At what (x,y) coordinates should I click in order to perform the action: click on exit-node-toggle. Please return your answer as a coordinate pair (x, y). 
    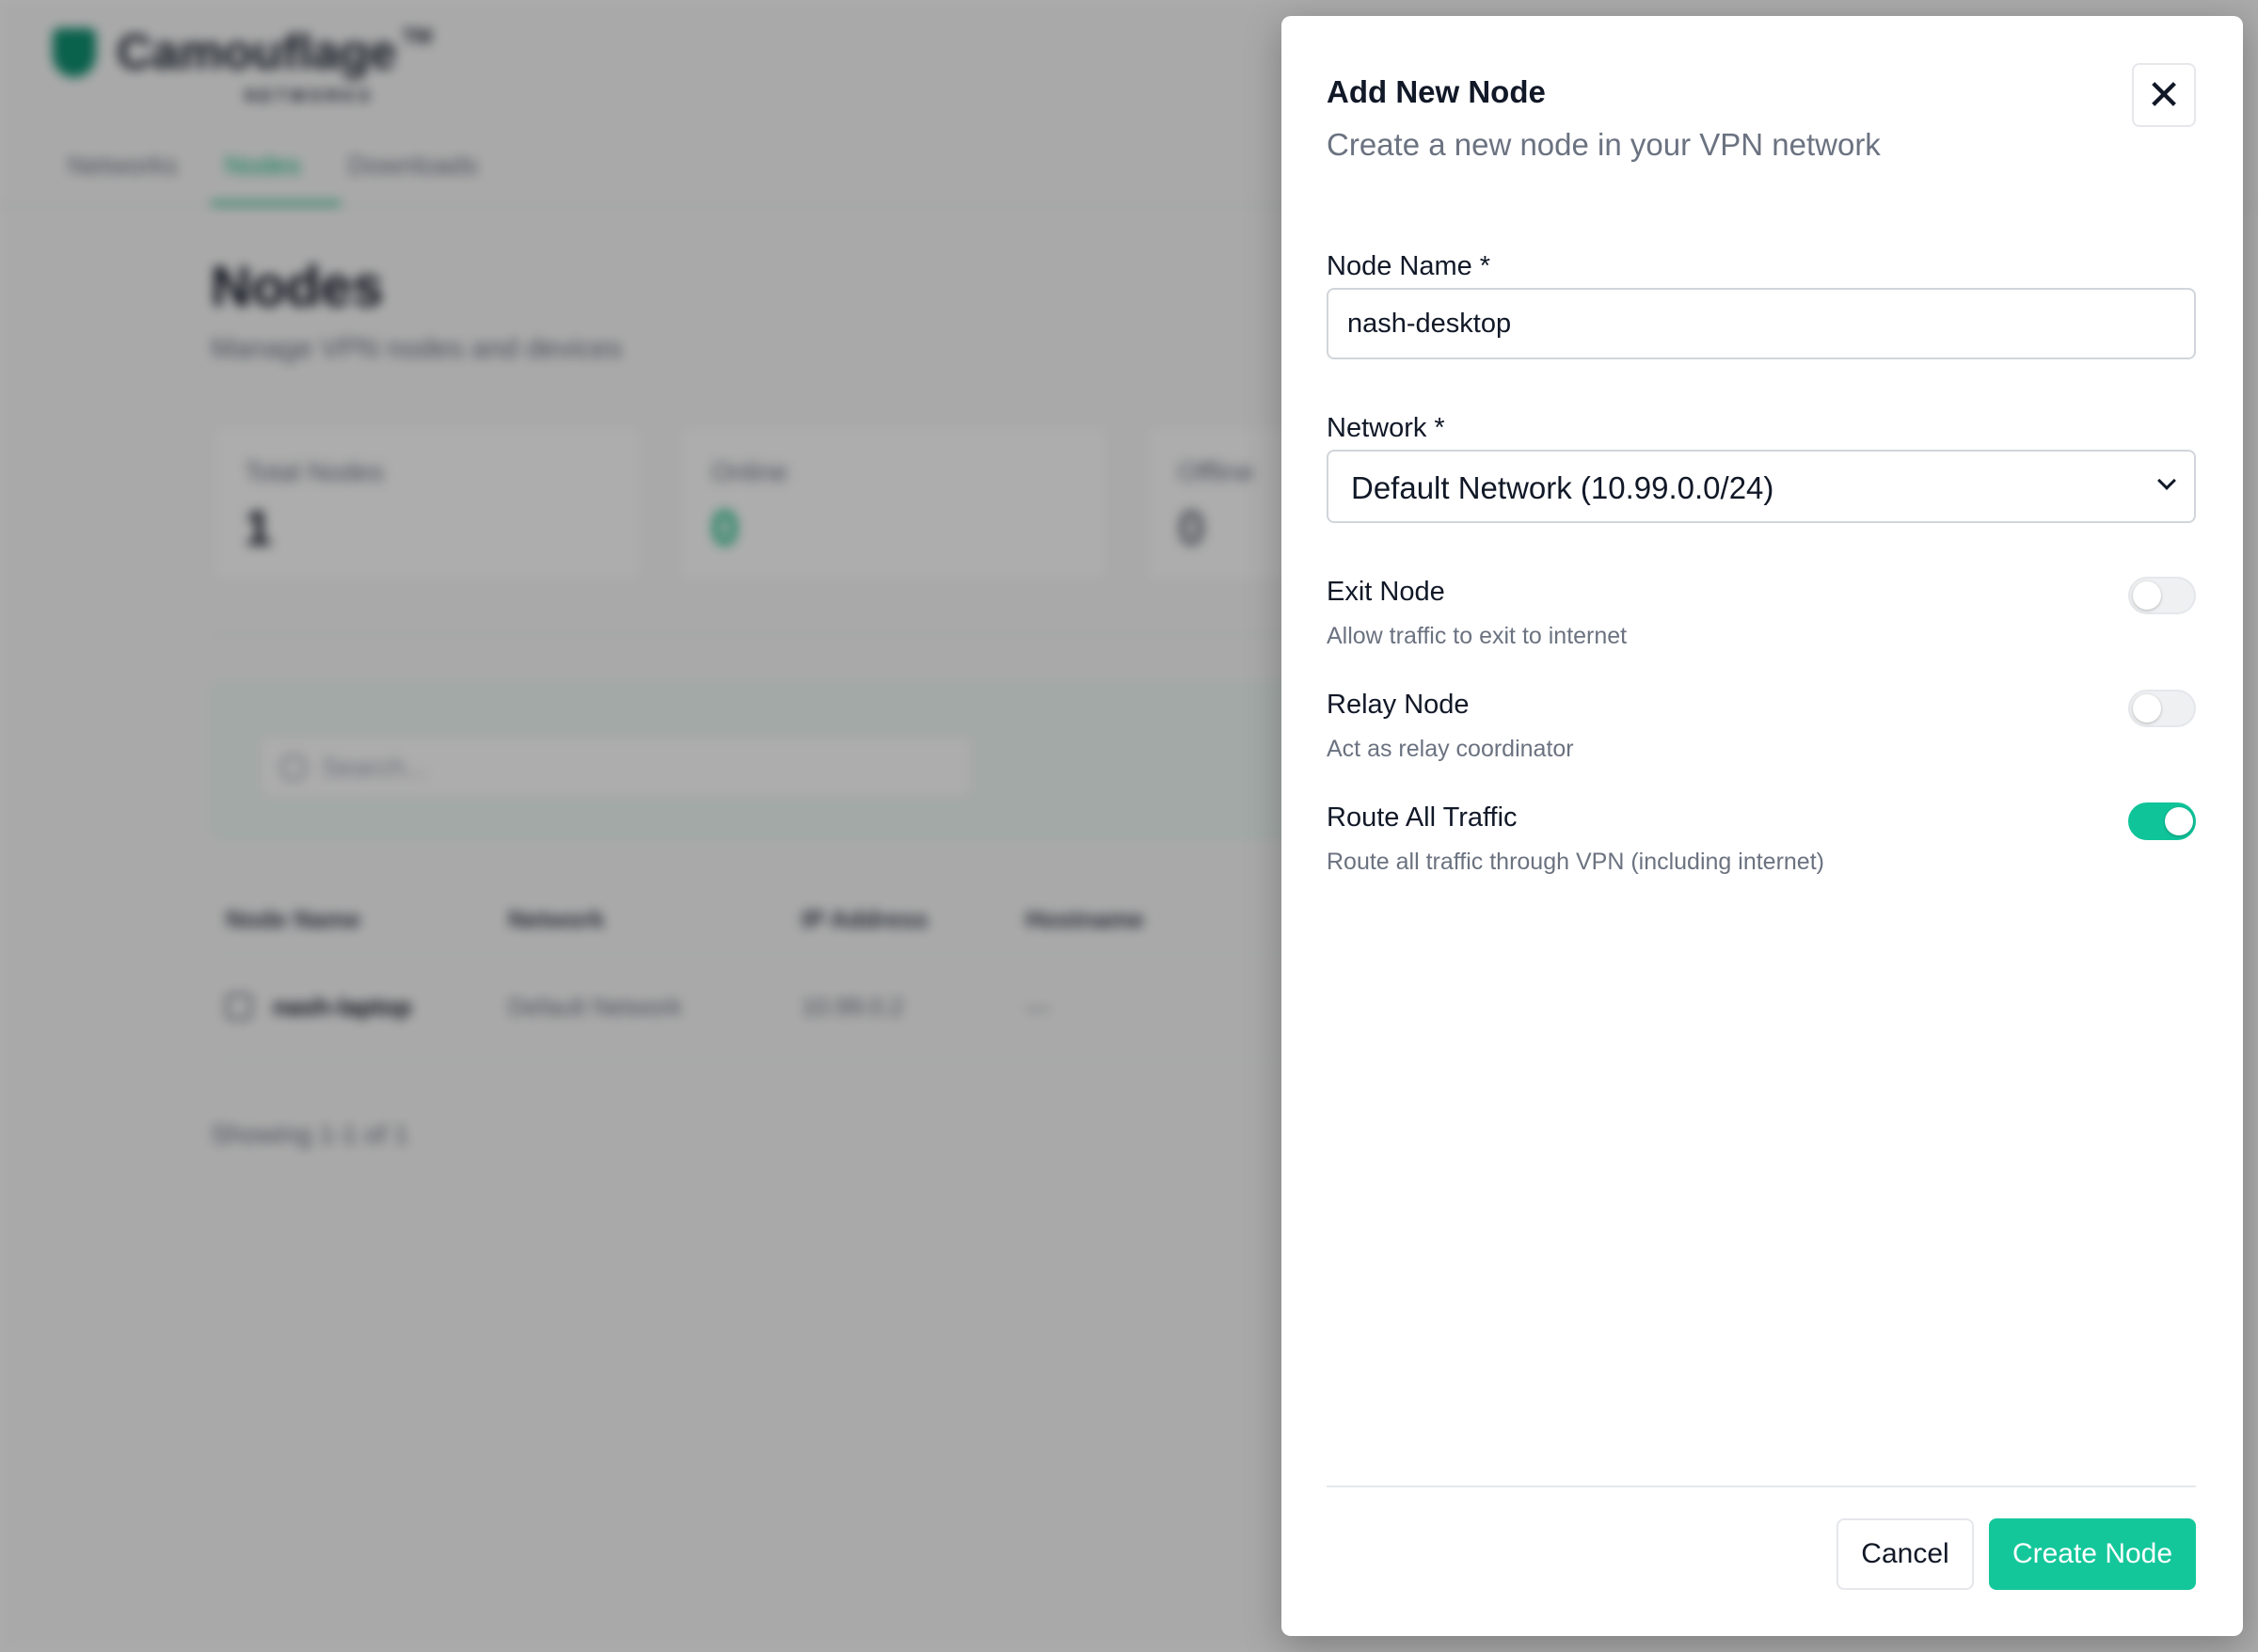
    Looking at the image, I should click on (2162, 595).